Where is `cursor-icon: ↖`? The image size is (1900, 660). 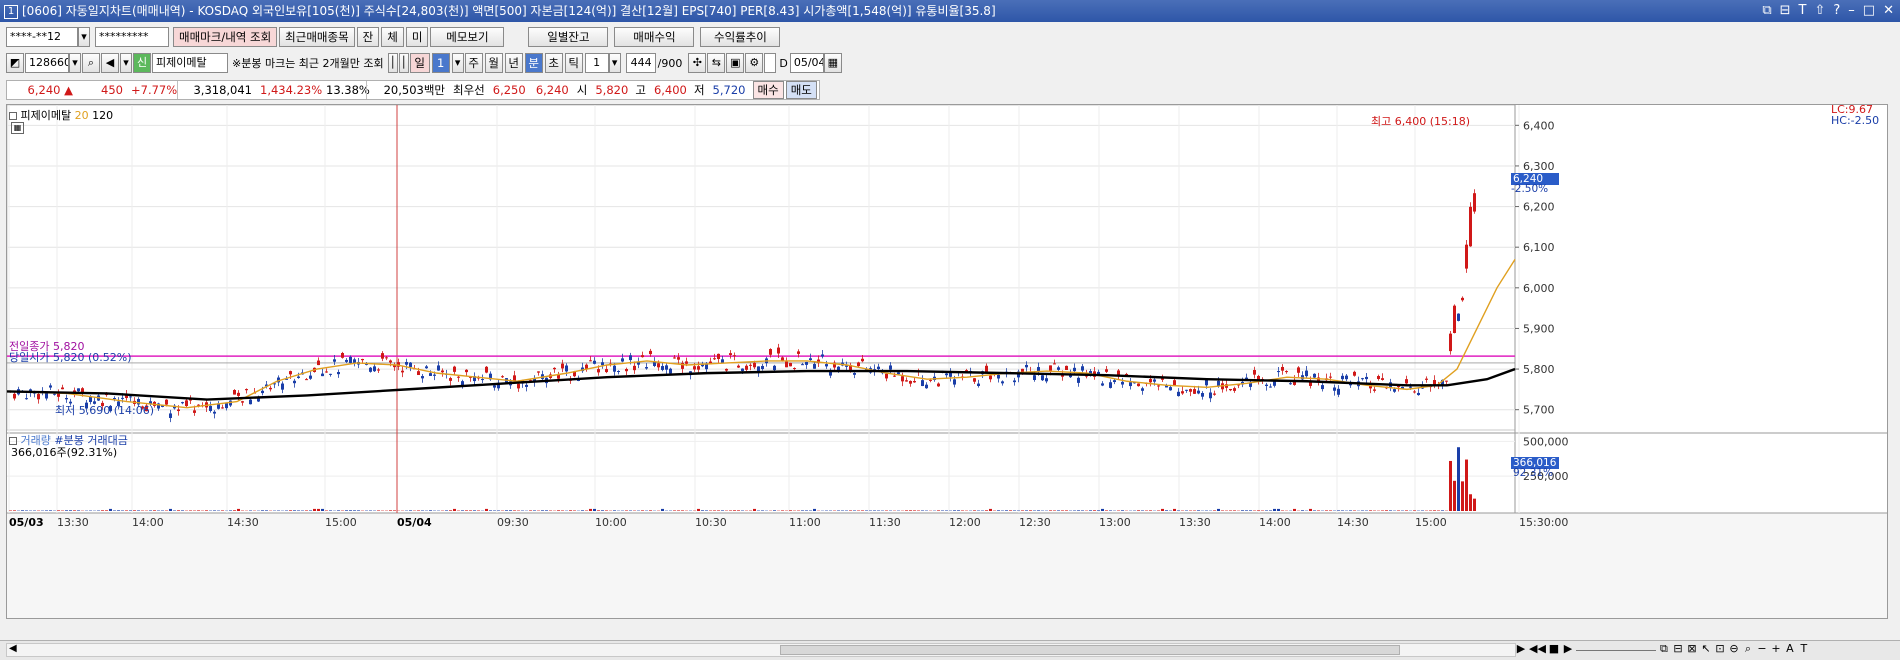
cursor-icon: ↖ is located at coordinates (1706, 650).